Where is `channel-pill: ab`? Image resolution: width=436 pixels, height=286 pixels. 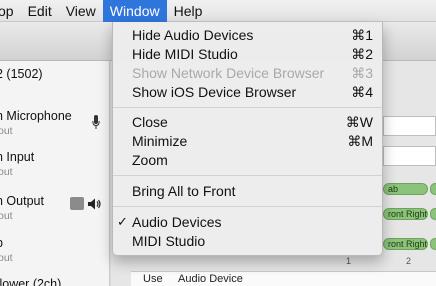
channel-pill: ab is located at coordinates (405, 189).